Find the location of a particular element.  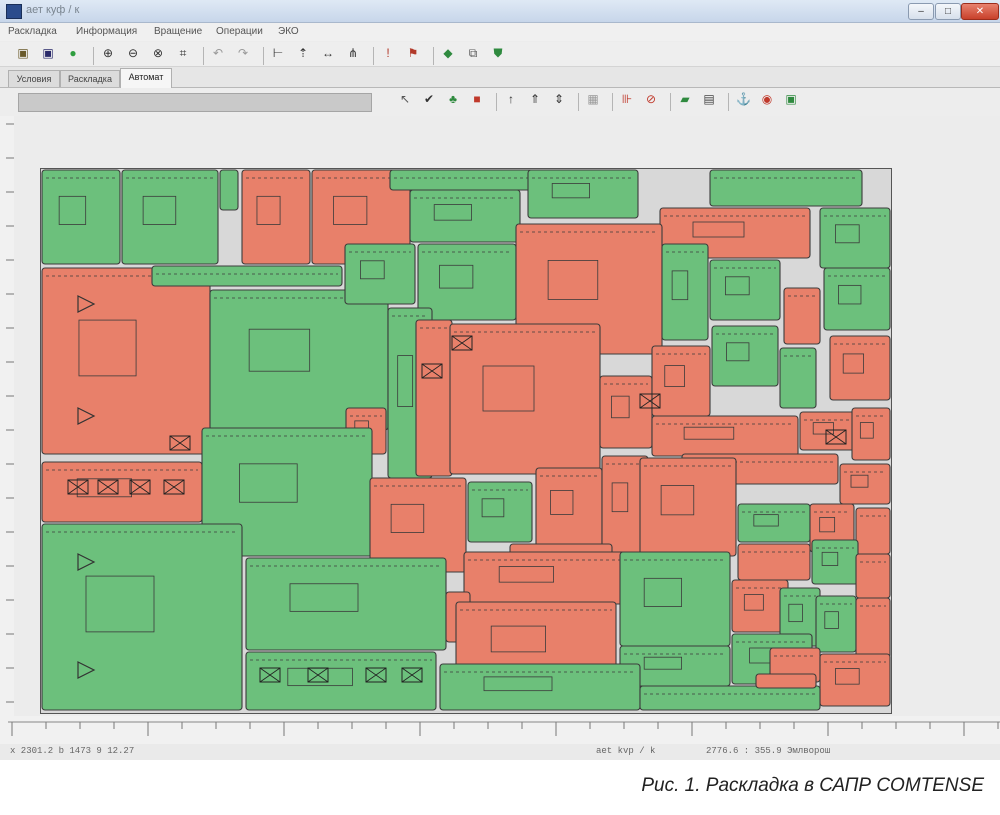

window-title: ает куф / к is located at coordinates (53, 10).